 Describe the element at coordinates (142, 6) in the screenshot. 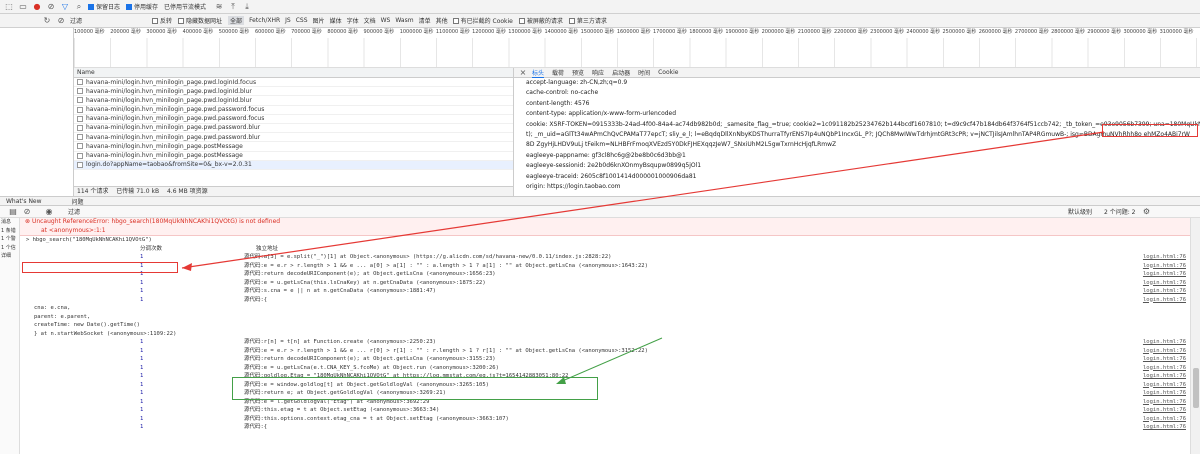

I see `disable-cache-checkbox: 停用缓存` at that location.